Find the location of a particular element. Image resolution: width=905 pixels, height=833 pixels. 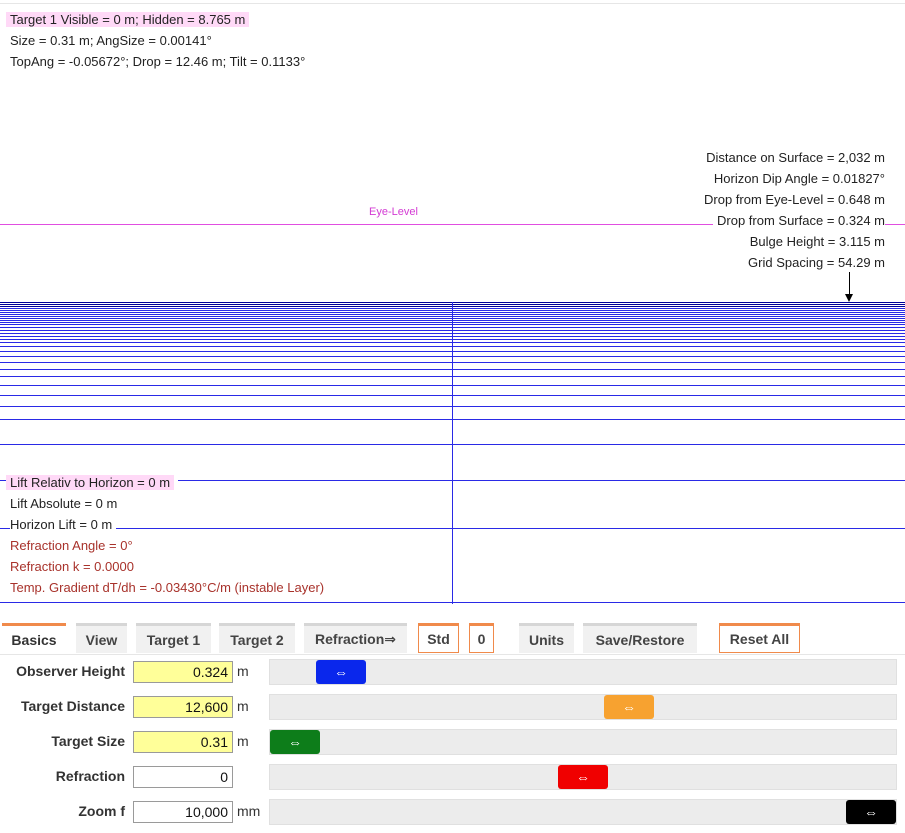

grid-spacing-readout: Grid Spacing = 54.29 m is located at coordinates (814, 262).